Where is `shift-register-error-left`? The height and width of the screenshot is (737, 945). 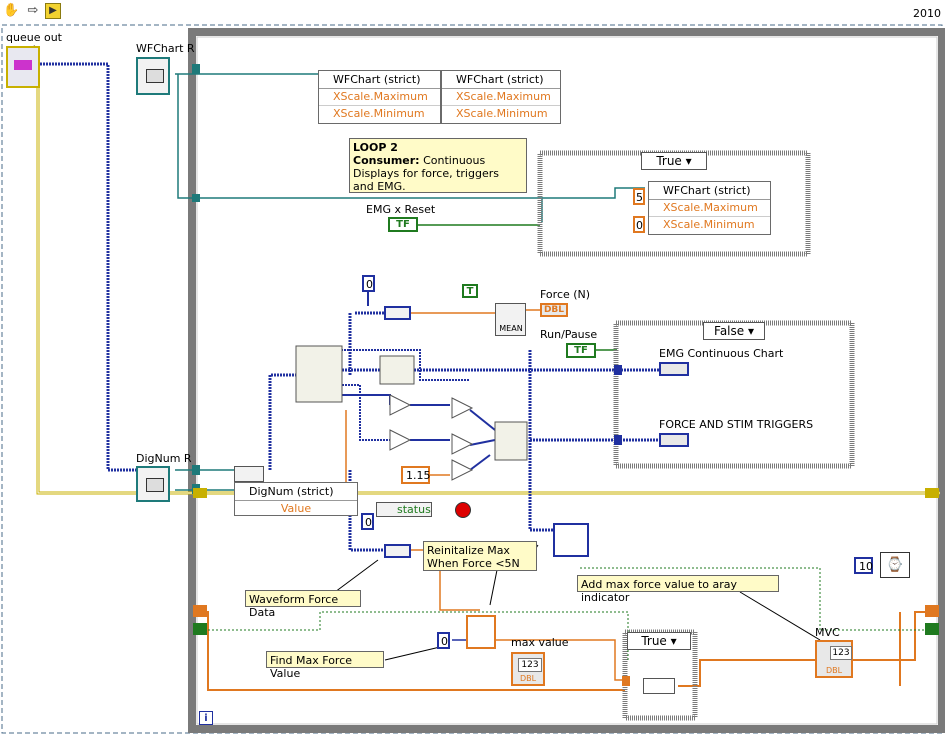
shift-register-error-left is located at coordinates (200, 493).